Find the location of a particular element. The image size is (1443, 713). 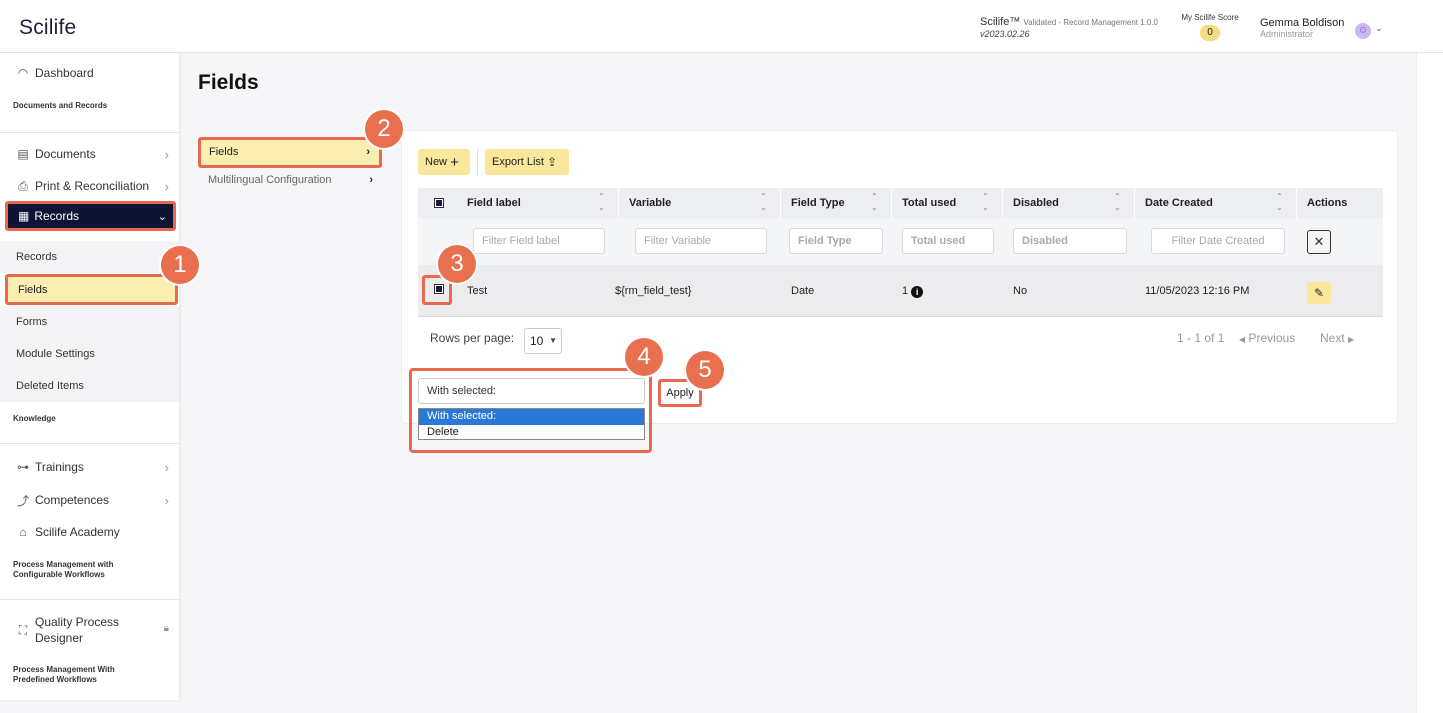

sidebar-item-documents: ▤ Documents › is located at coordinates (89, 154).